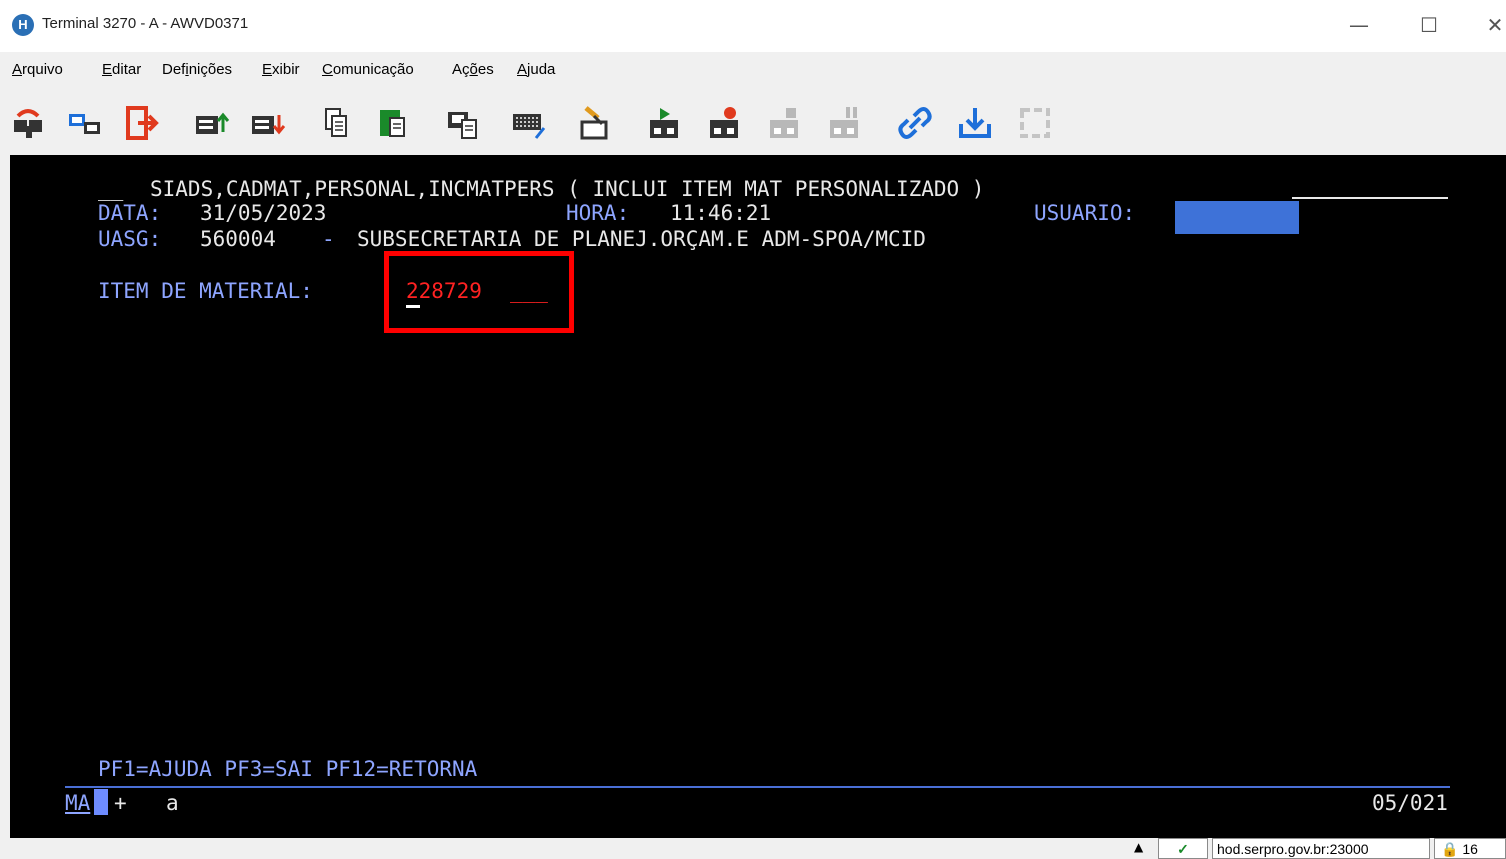 Image resolution: width=1506 pixels, height=859 pixels. Describe the element at coordinates (721, 213) in the screenshot. I see `time-value: 11:46:21` at that location.